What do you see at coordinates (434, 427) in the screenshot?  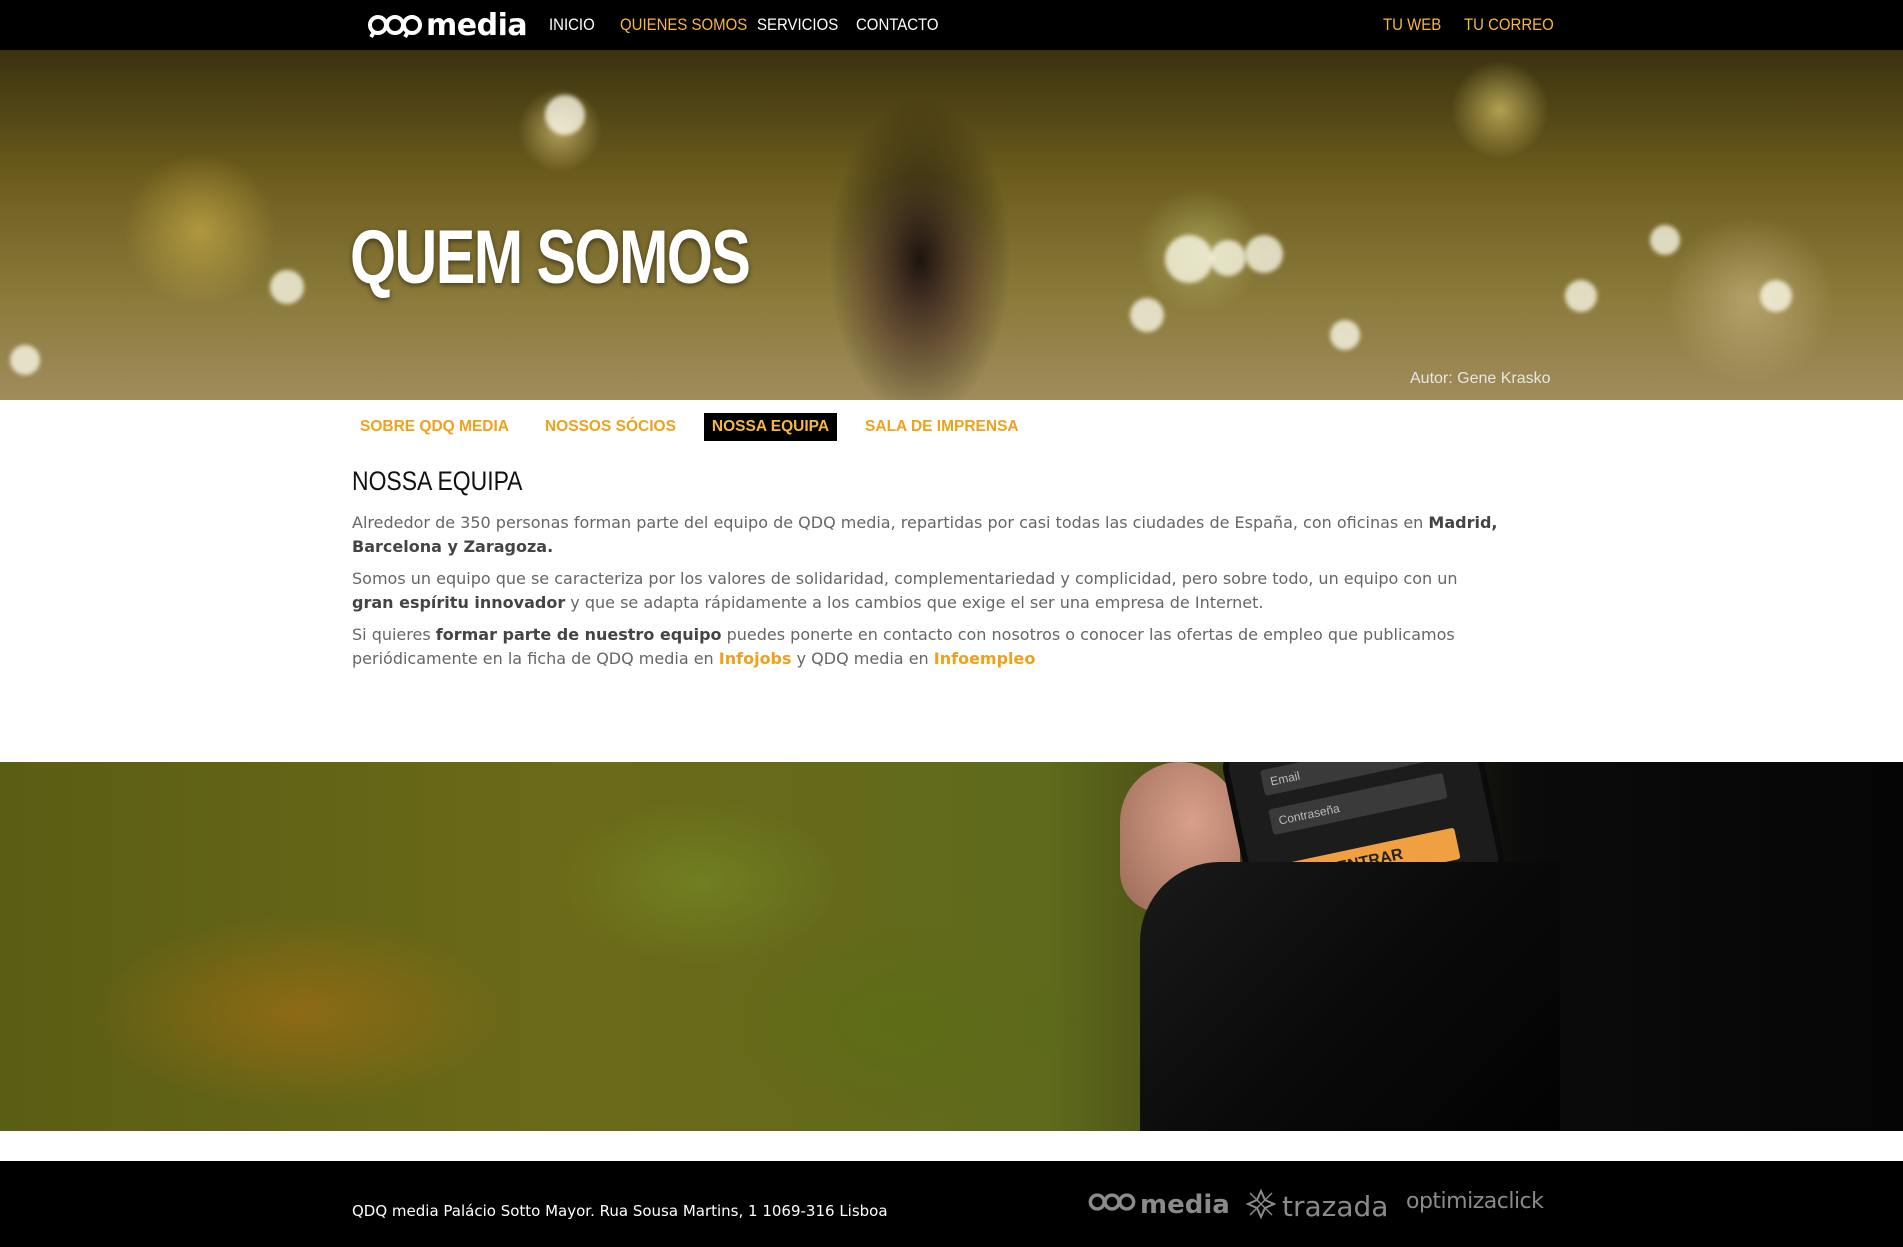 I see `tab-sobre-qdq-media: SOBRE QDQ MEDIA` at bounding box center [434, 427].